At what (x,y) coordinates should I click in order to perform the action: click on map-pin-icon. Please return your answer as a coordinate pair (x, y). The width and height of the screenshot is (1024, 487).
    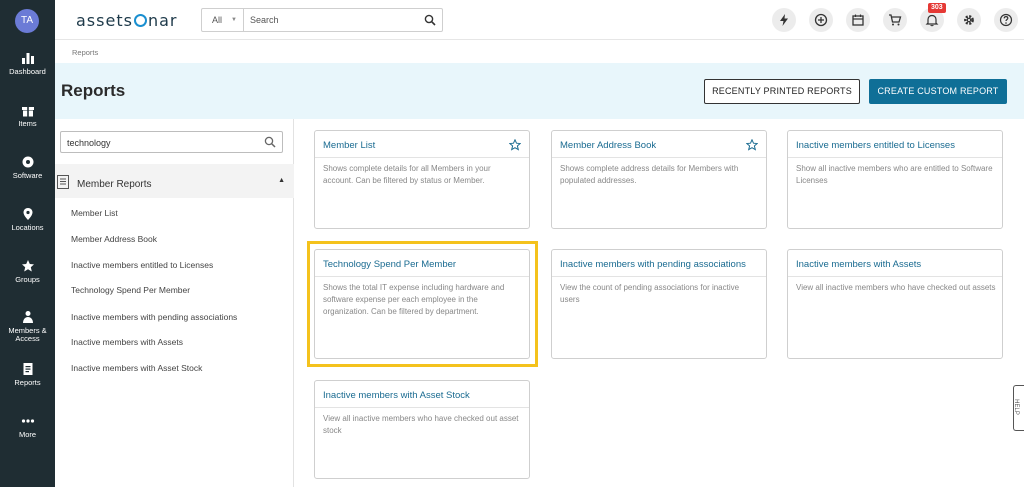
    Looking at the image, I should click on (27, 214).